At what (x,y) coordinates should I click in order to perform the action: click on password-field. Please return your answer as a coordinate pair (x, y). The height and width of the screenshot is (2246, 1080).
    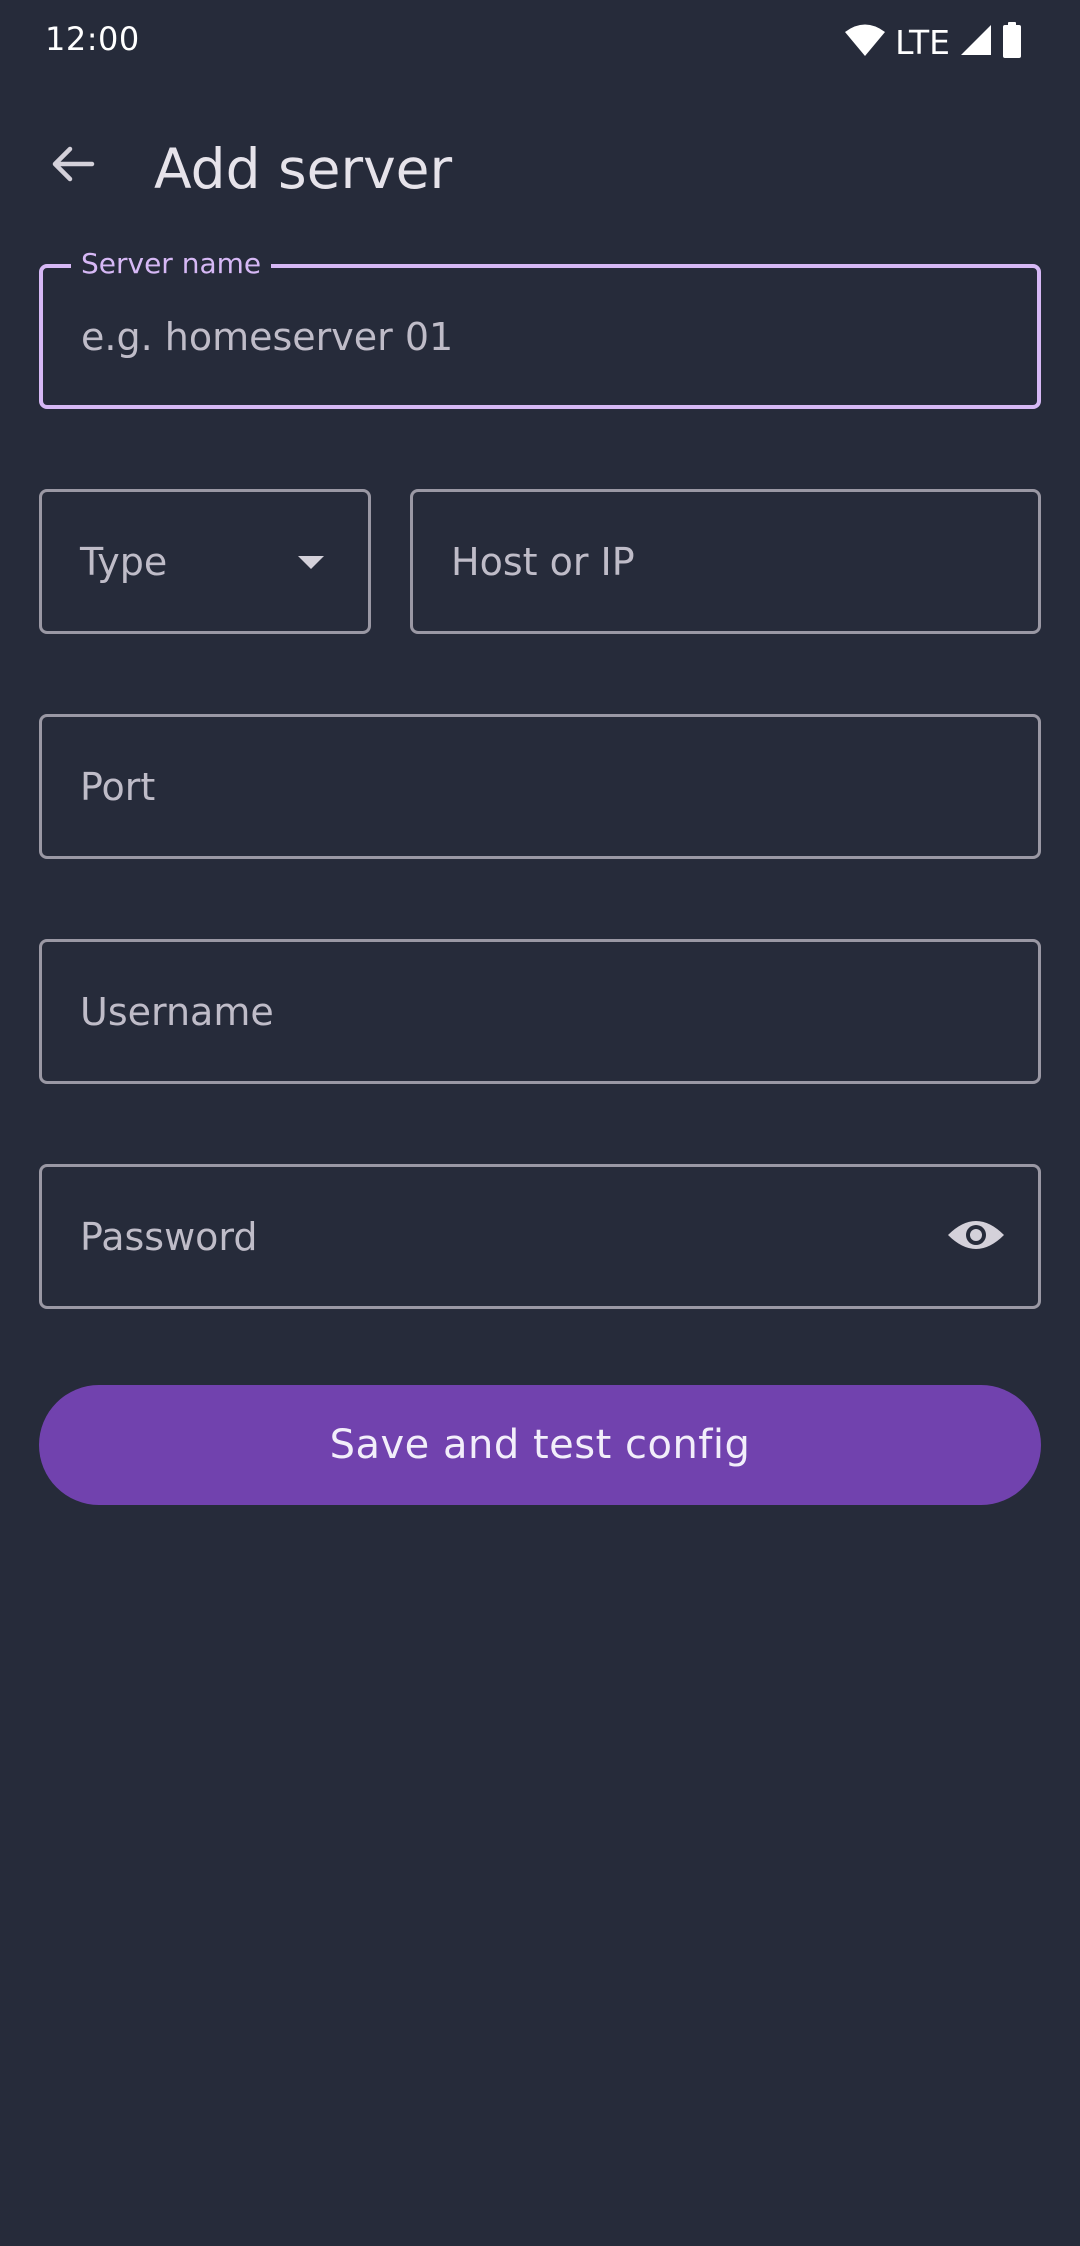
    Looking at the image, I should click on (540, 1236).